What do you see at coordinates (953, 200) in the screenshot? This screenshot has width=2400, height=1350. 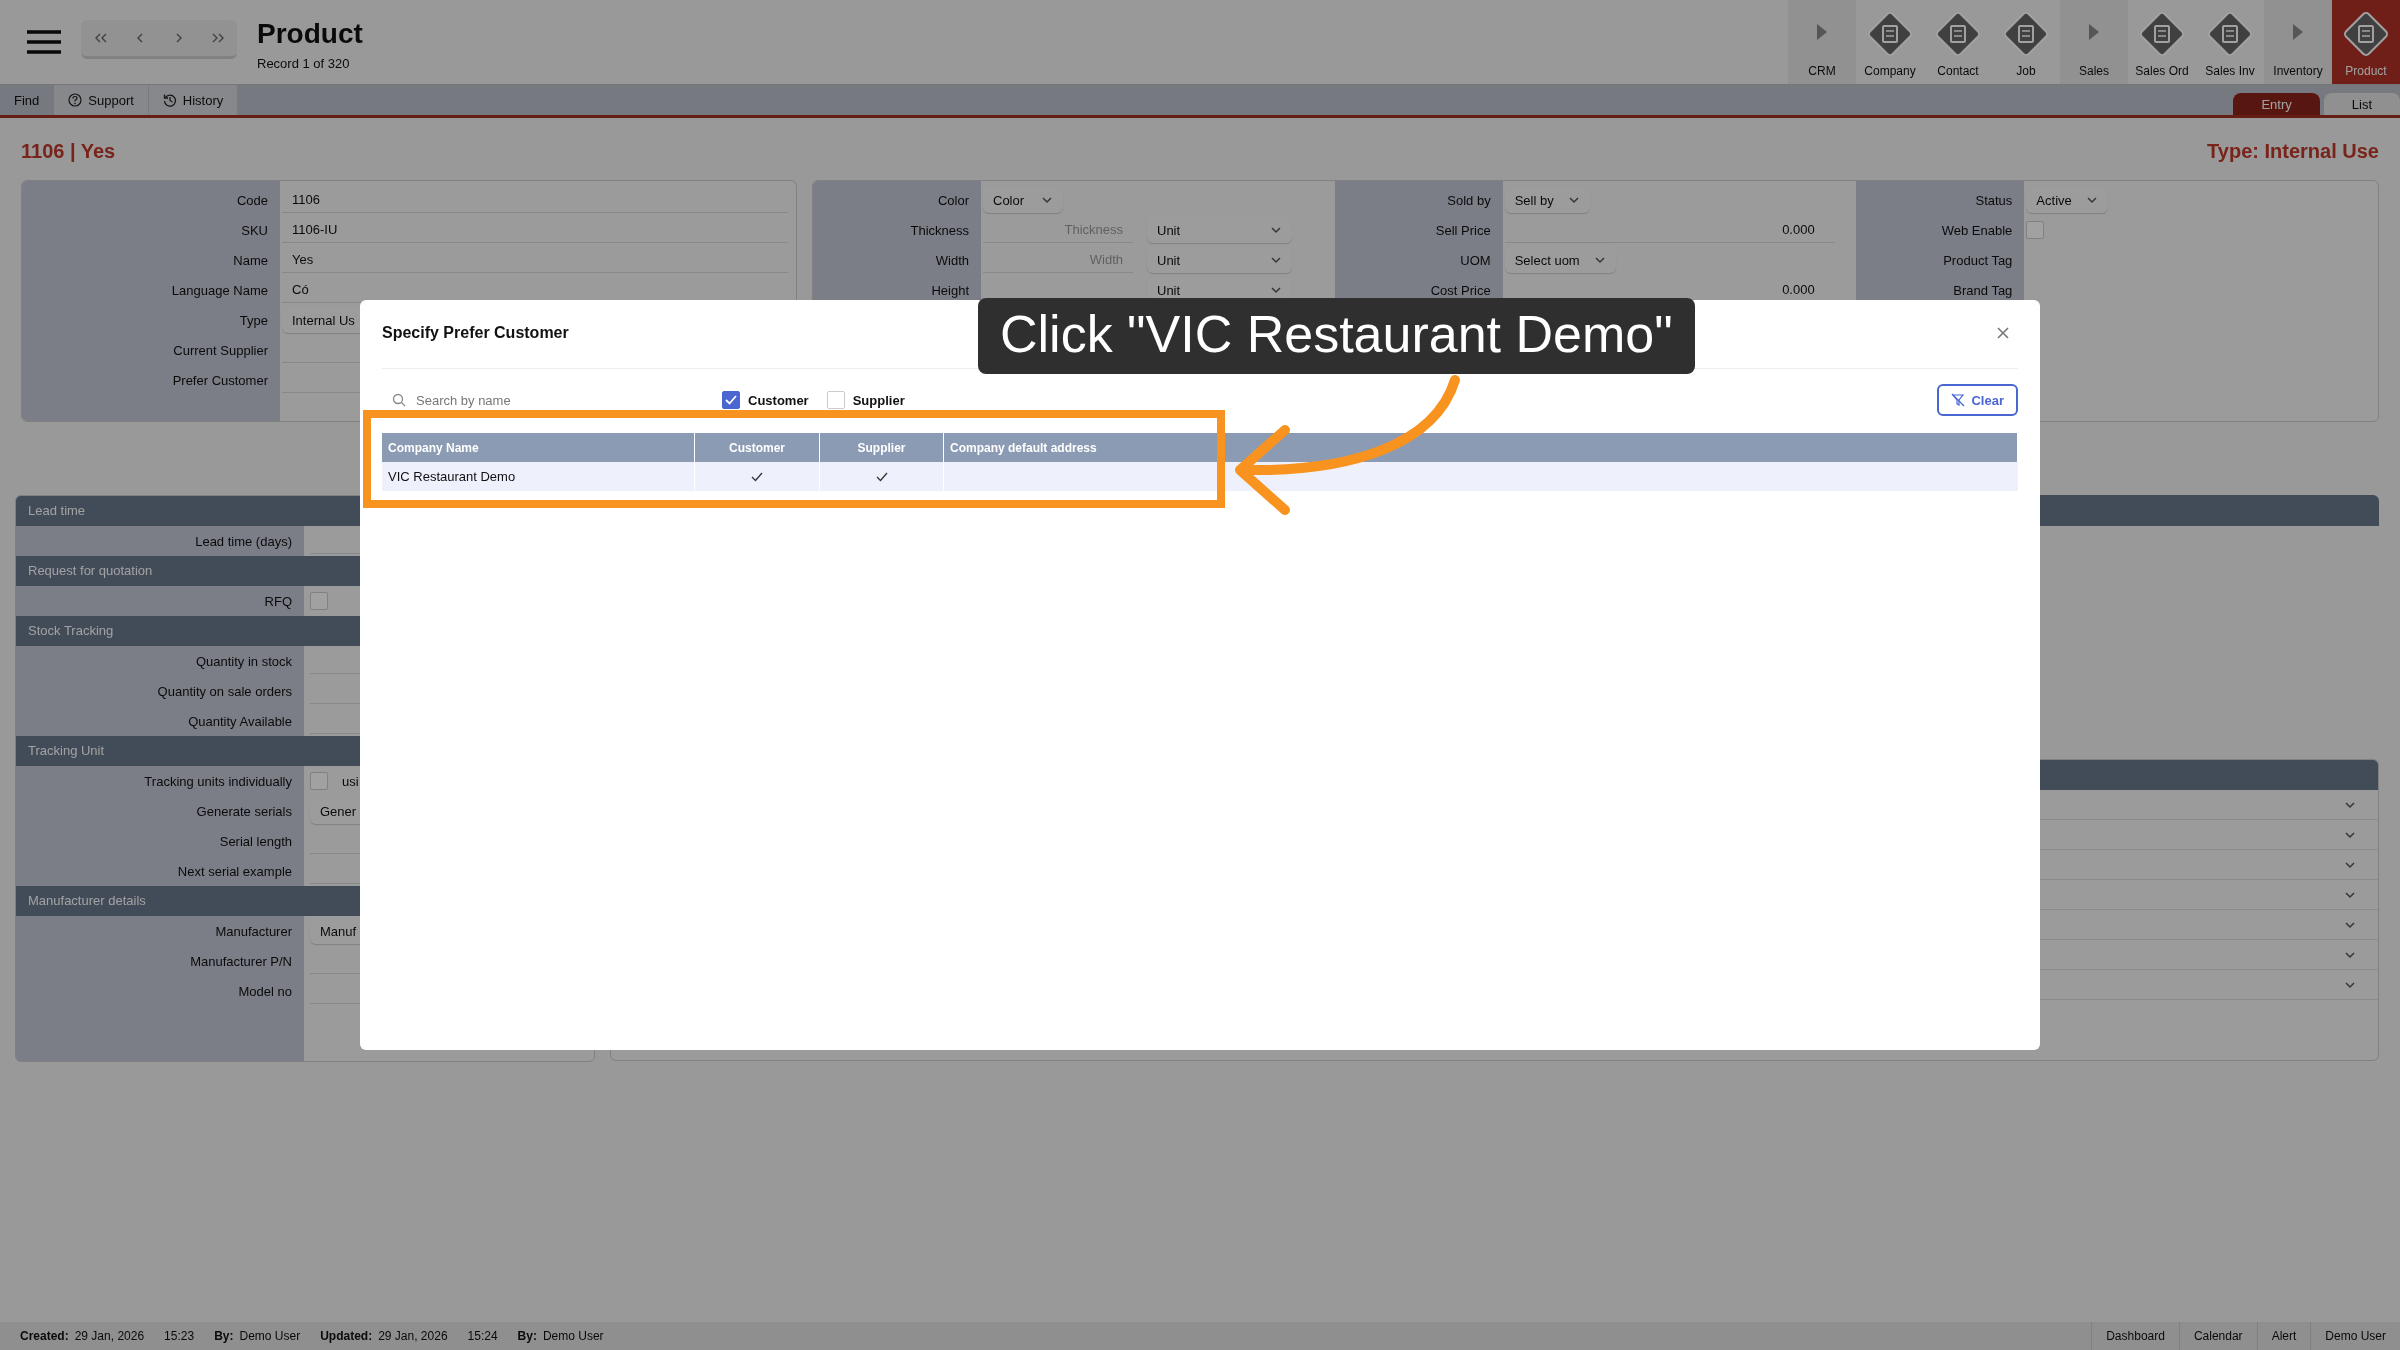 I see `field-label: Color` at bounding box center [953, 200].